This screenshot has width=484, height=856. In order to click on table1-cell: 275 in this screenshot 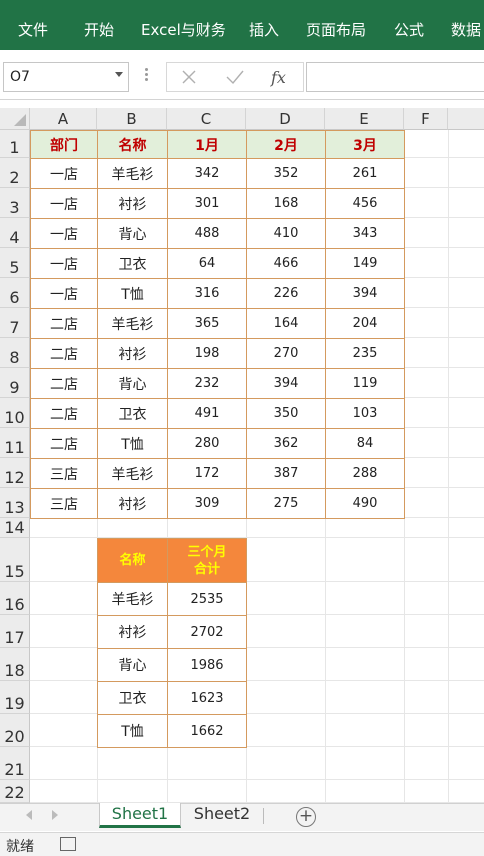, I will do `click(286, 503)`.